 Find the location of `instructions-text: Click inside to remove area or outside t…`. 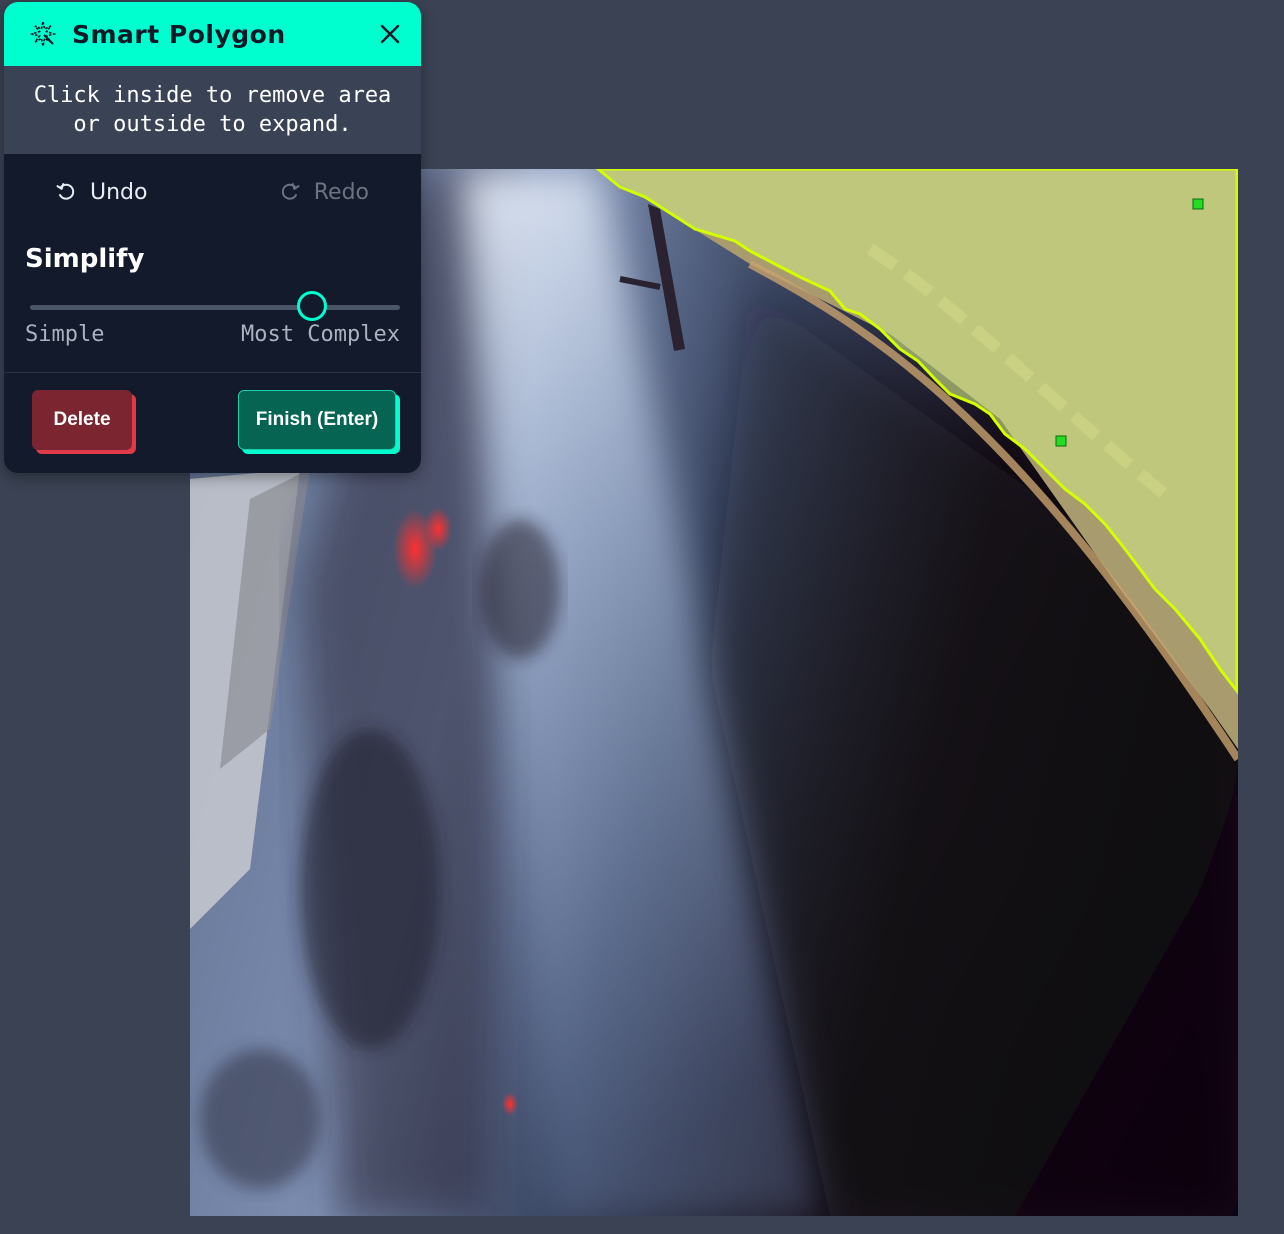

instructions-text: Click inside to remove area or outside t… is located at coordinates (212, 110).